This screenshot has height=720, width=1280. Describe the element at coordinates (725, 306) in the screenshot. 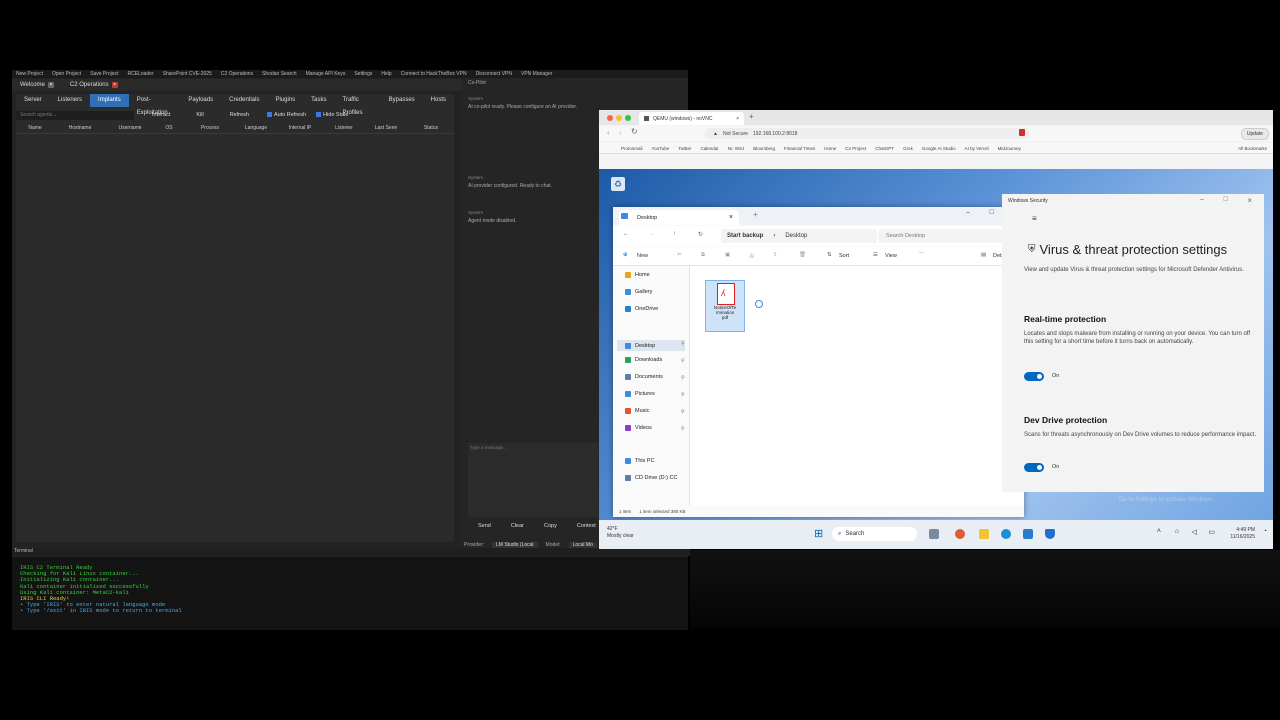

I see `pdf-file-item: ʎ NoticeOfTe rmination pdf` at that location.